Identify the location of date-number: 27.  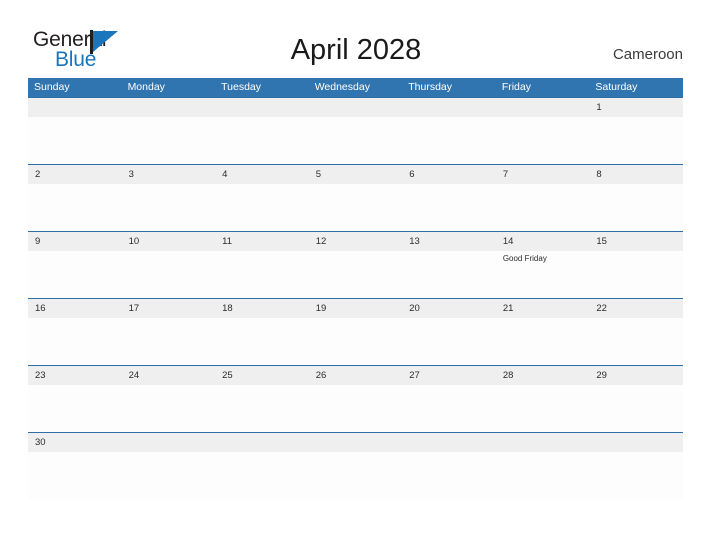
(449, 375).